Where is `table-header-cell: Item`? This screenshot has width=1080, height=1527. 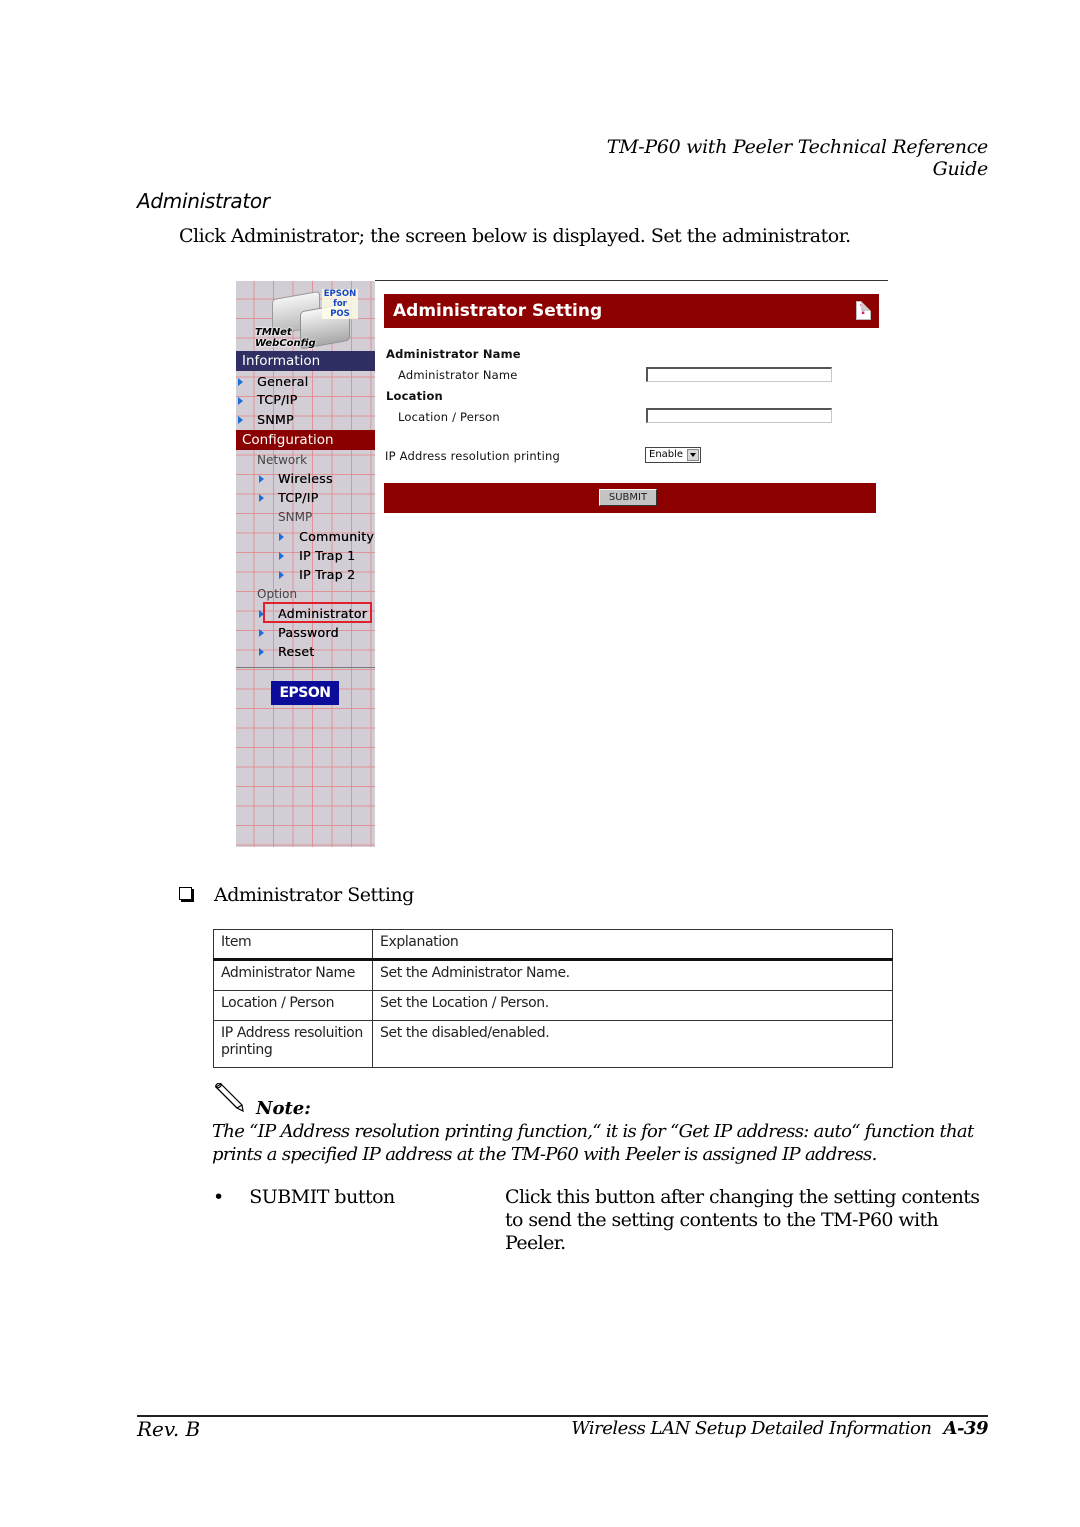
table-header-cell: Item is located at coordinates (293, 945).